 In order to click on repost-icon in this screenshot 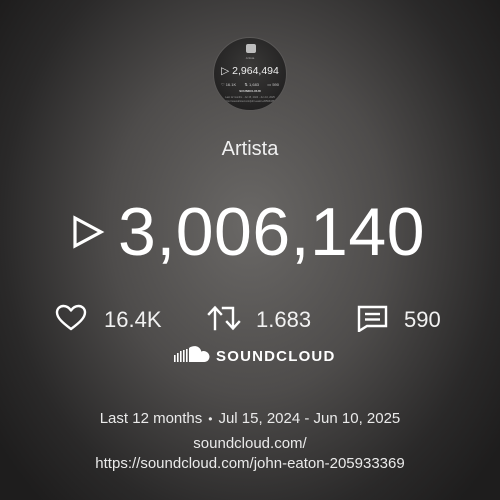, I will do `click(225, 320)`.